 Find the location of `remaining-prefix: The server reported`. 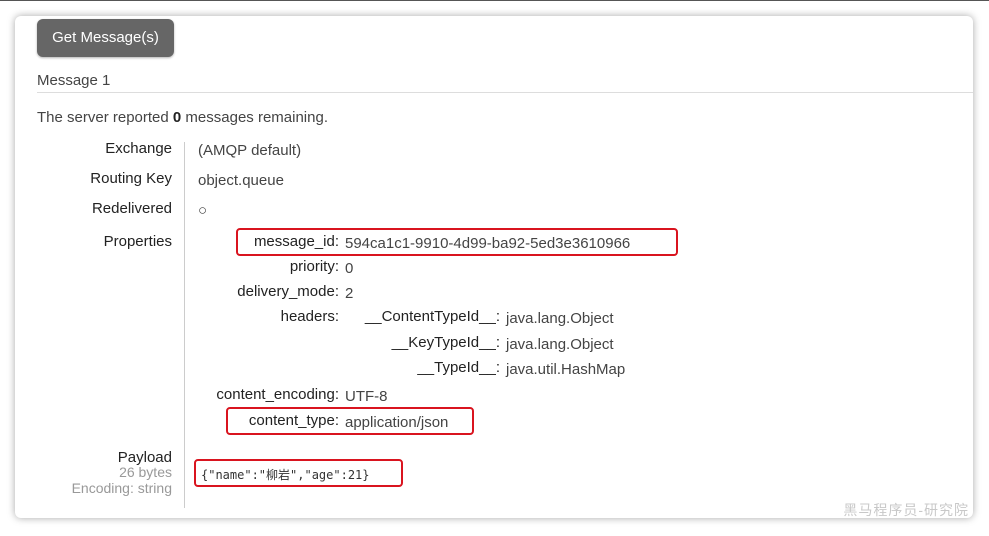

remaining-prefix: The server reported is located at coordinates (105, 117).